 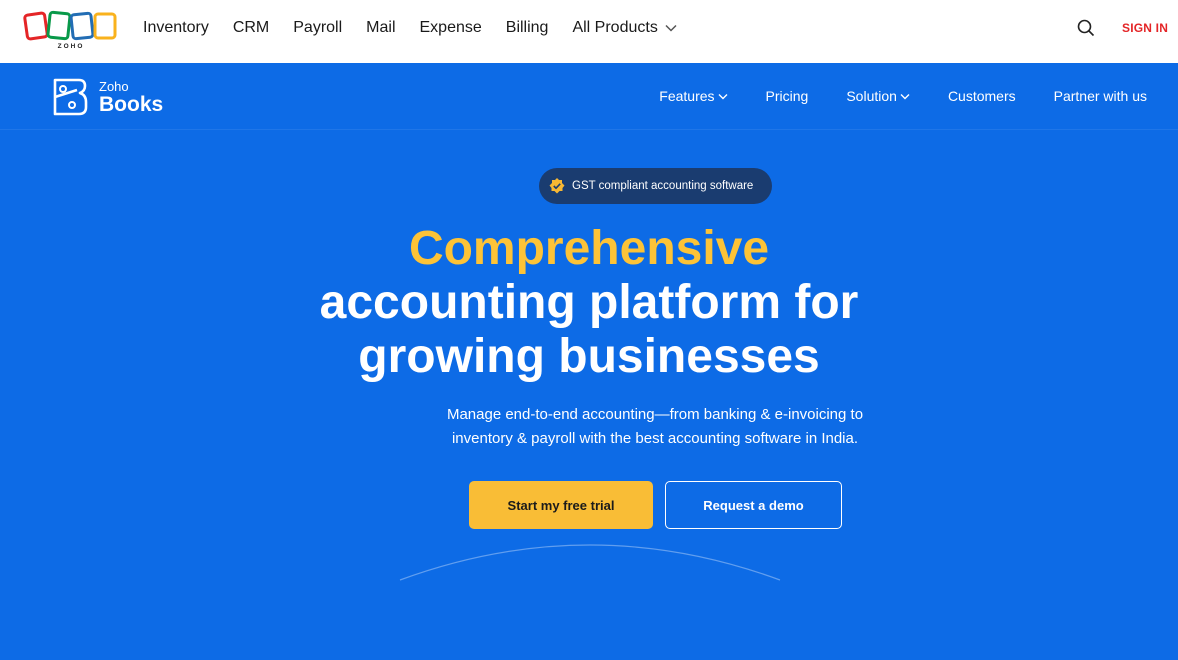 I want to click on logo-small-text: Zoho, so click(x=114, y=86).